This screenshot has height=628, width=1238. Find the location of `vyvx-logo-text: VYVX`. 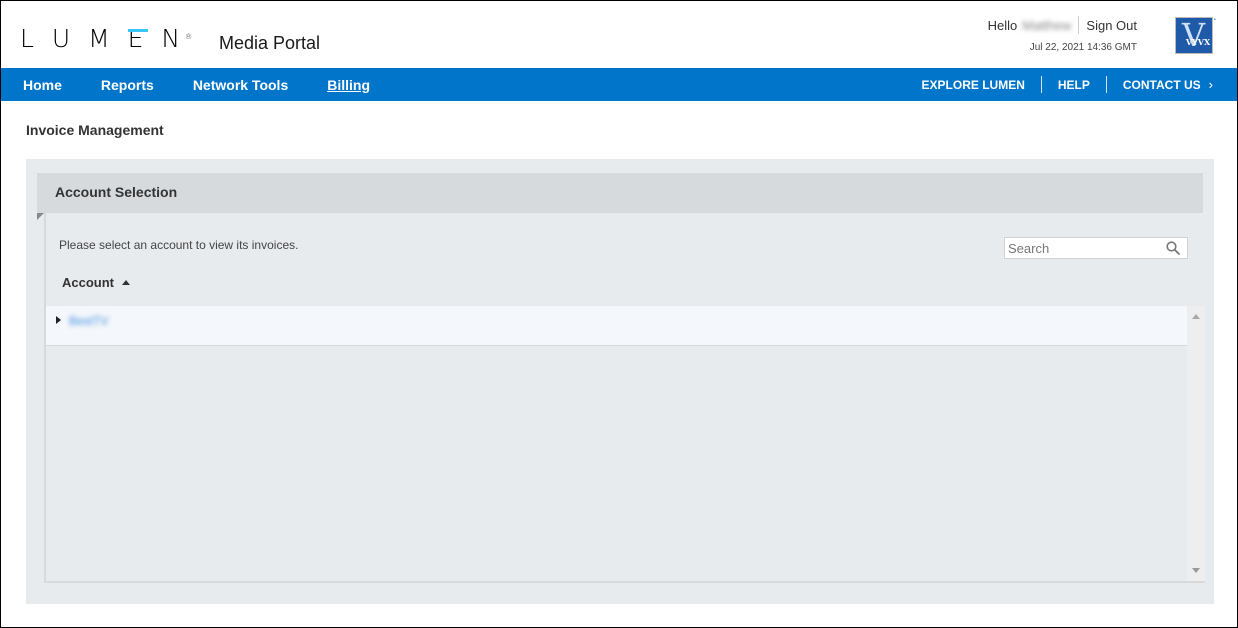

vyvx-logo-text: VYVX is located at coordinates (1198, 42).